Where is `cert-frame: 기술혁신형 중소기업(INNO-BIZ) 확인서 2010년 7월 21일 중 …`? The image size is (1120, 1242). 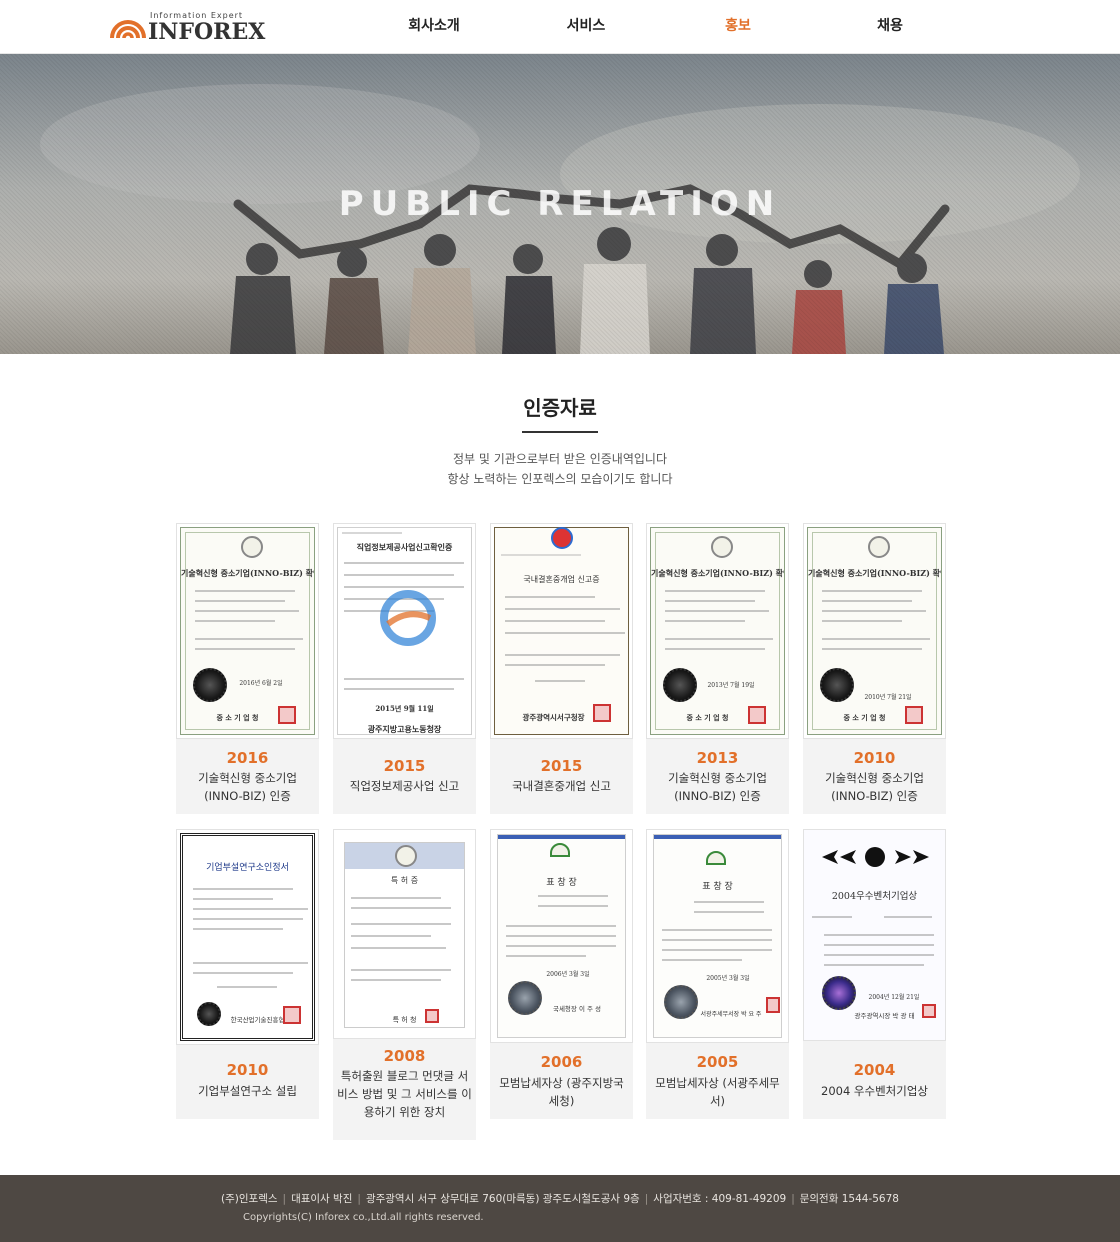
cert-frame: 기술혁신형 중소기업(INNO-BIZ) 확인서 2010년 7월 21일 중 … is located at coordinates (874, 631).